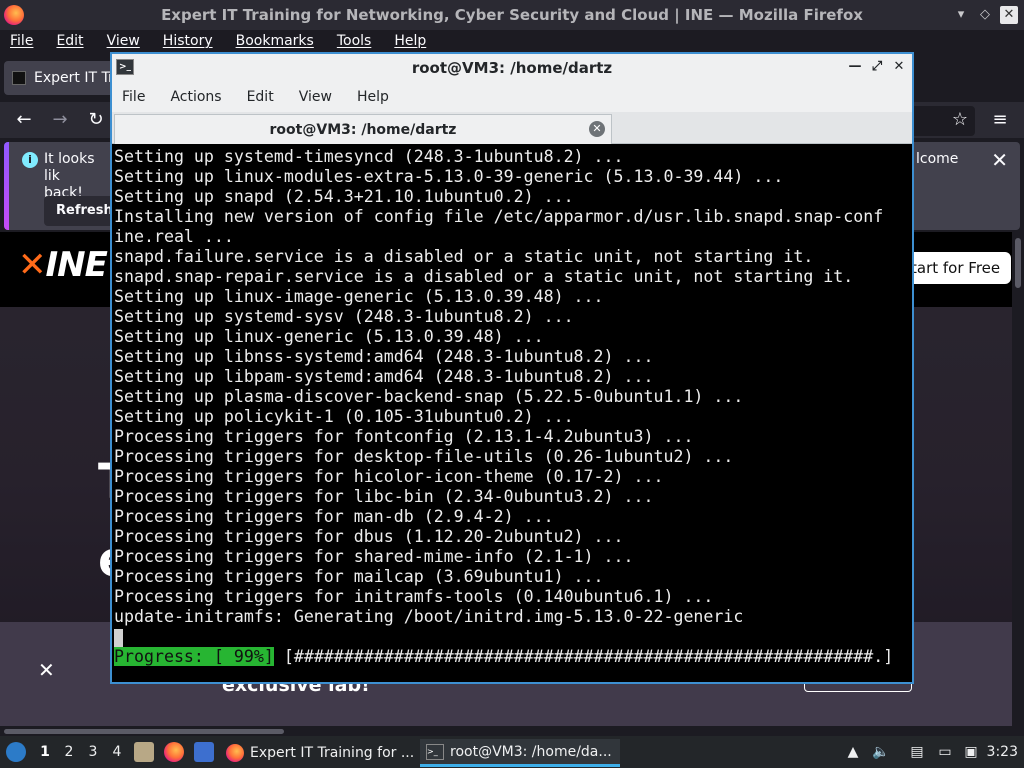 The height and width of the screenshot is (768, 1024). I want to click on reload-icon: ↻, so click(96, 120).